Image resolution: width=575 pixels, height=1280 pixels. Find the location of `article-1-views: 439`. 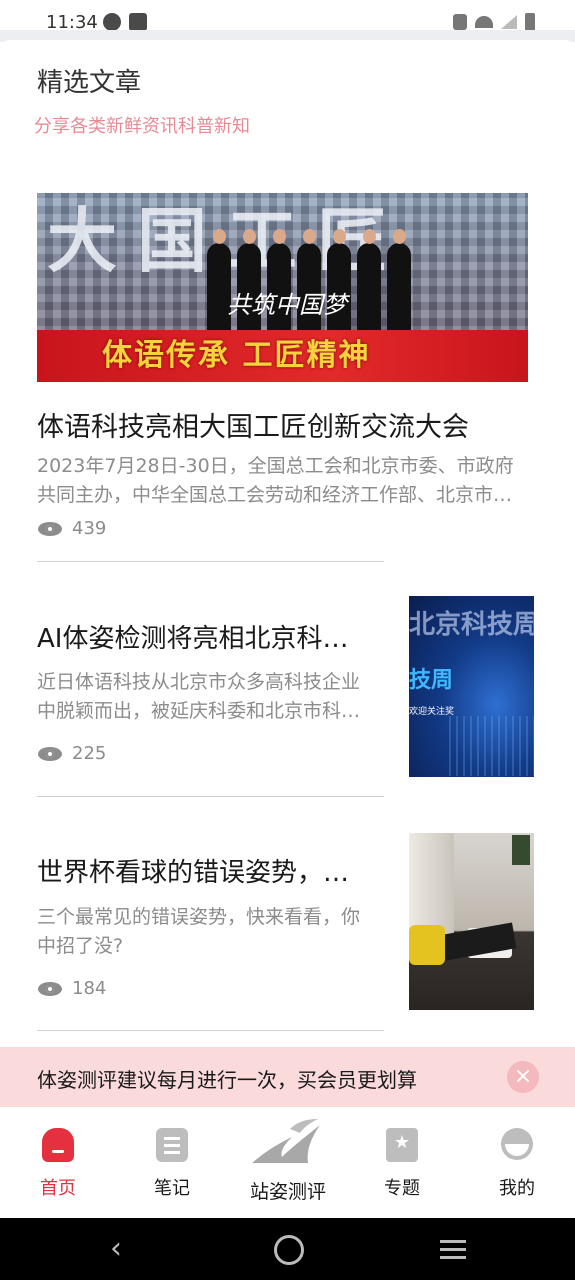

article-1-views: 439 is located at coordinates (72, 528).